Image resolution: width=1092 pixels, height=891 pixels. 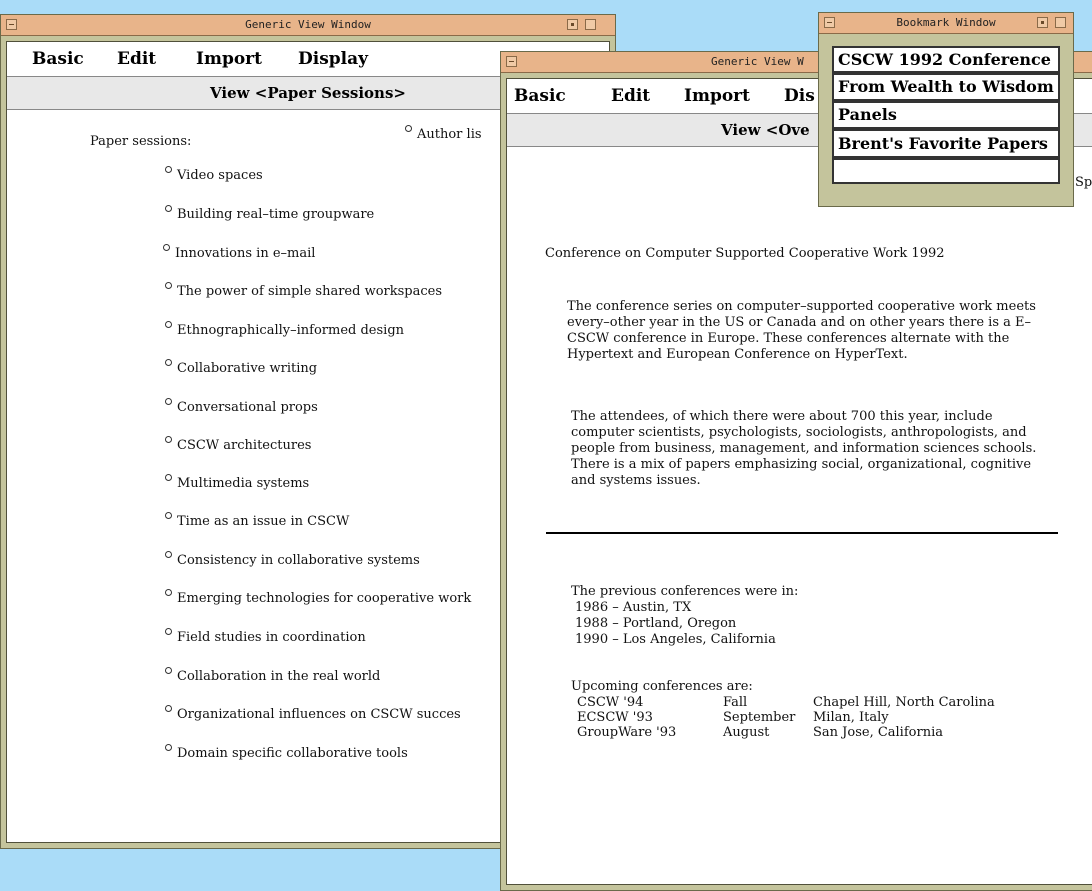 I want to click on conference-name: CSCW '94, so click(x=610, y=702).